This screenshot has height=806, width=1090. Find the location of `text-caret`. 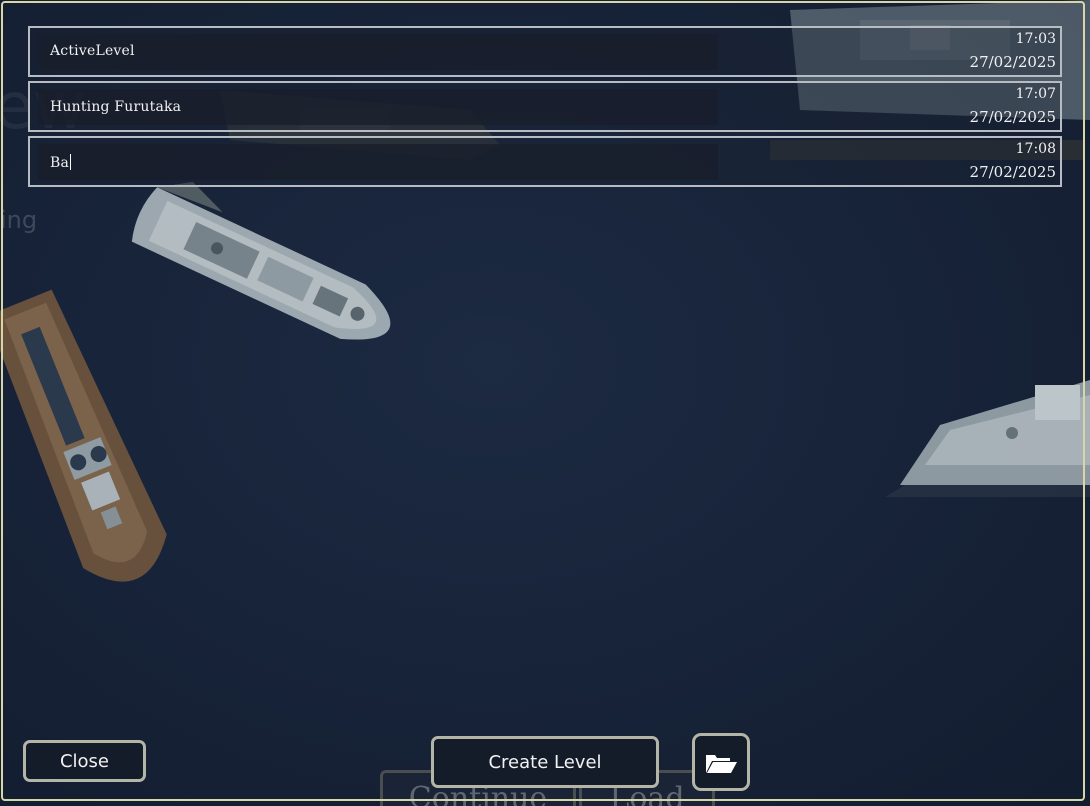

text-caret is located at coordinates (71, 162).